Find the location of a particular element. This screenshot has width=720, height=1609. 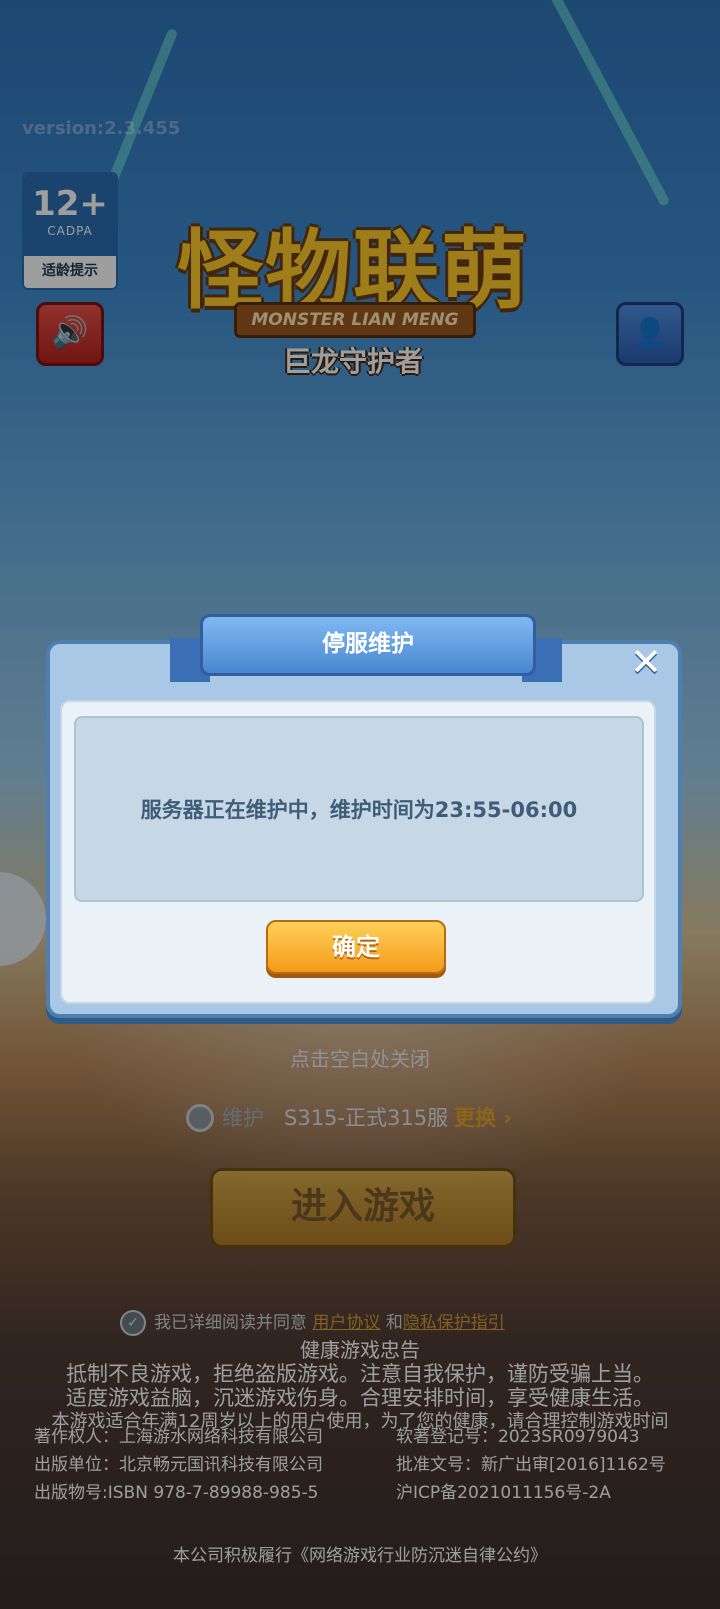

message-panel: 服务器正在维护中，维护时间为23:55-06:00 is located at coordinates (359, 809).